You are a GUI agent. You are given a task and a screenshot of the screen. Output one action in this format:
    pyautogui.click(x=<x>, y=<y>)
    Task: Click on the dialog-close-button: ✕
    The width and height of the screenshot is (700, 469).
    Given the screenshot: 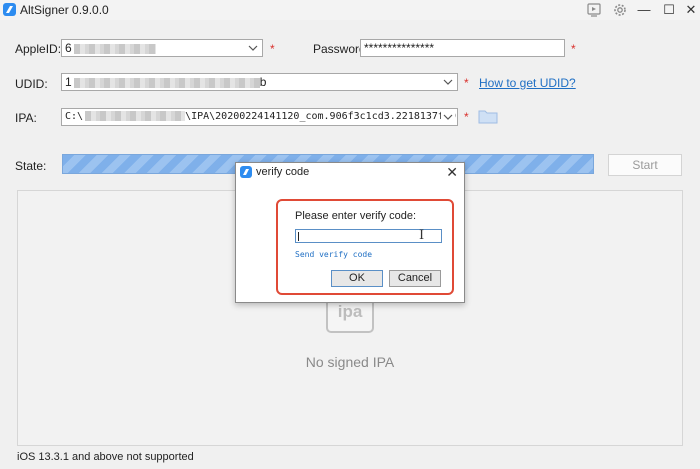 What is the action you would take?
    pyautogui.click(x=452, y=172)
    